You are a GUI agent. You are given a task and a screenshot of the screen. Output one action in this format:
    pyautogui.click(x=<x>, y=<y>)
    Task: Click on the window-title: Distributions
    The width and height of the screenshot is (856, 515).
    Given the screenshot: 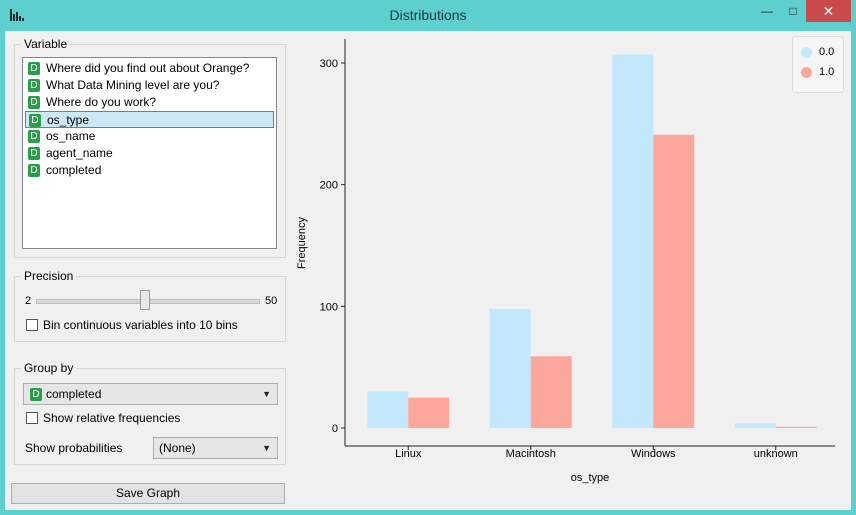 What is the action you would take?
    pyautogui.click(x=428, y=15)
    